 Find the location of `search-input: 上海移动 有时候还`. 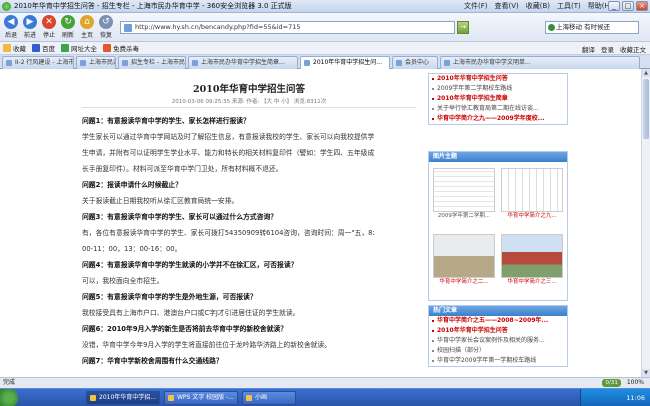

search-input: 上海移动 有时候还 is located at coordinates (592, 27).